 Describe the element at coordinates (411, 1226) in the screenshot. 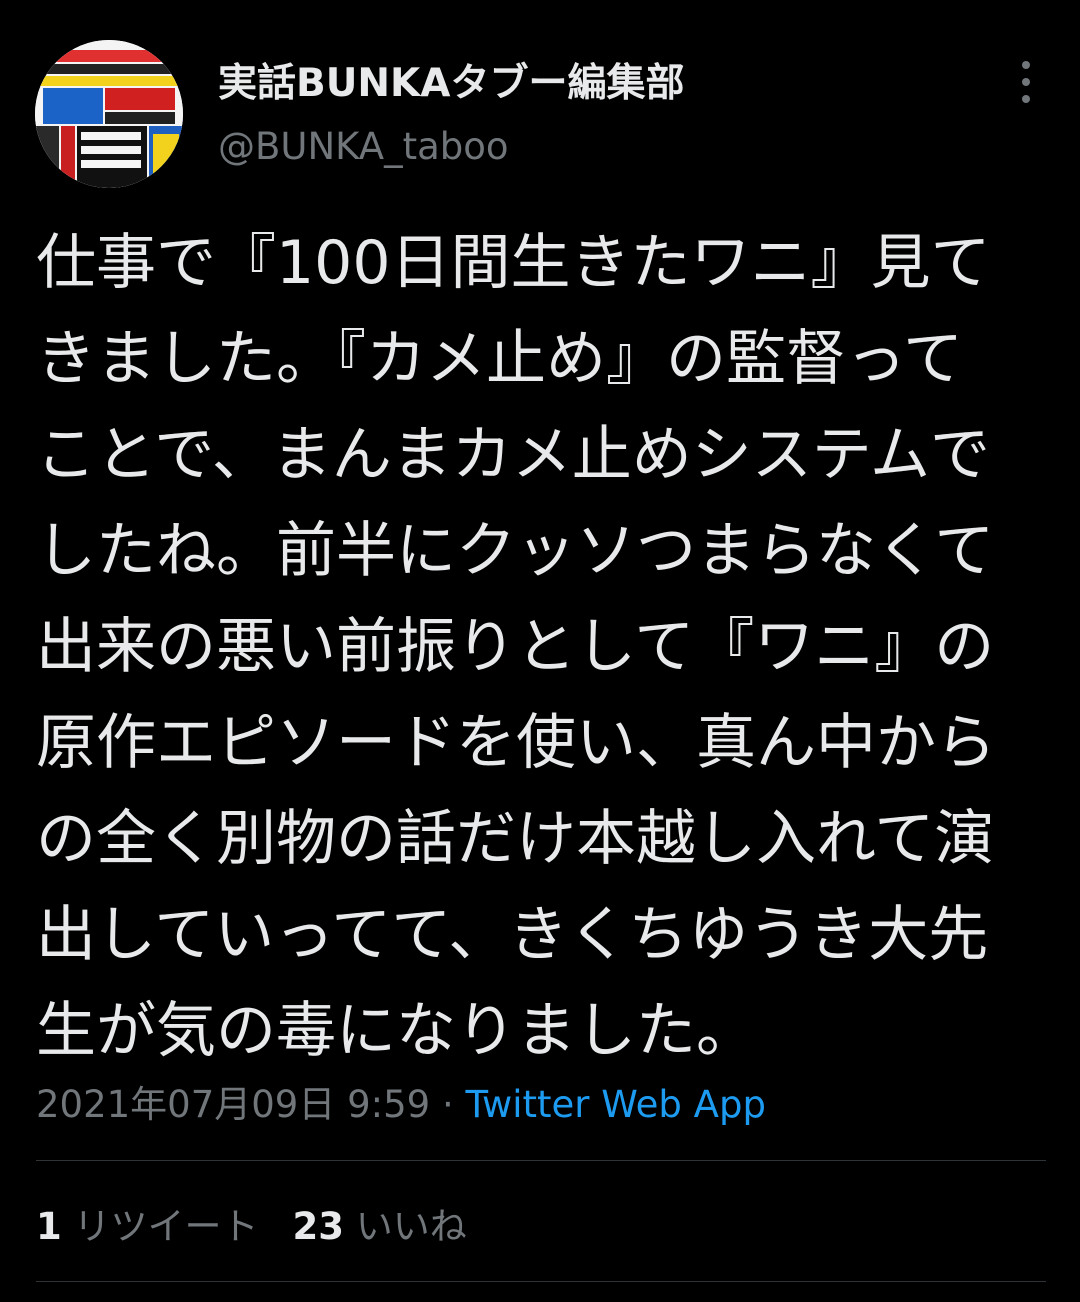

I see `like-label: いいね` at that location.